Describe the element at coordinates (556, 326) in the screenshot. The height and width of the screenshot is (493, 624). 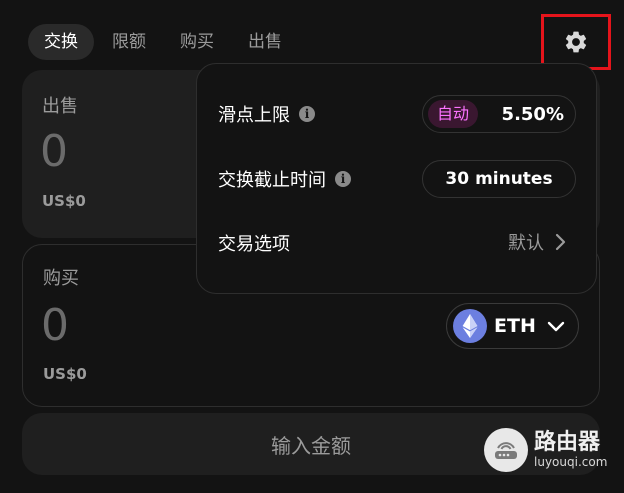
I see `chevron-down-icon` at that location.